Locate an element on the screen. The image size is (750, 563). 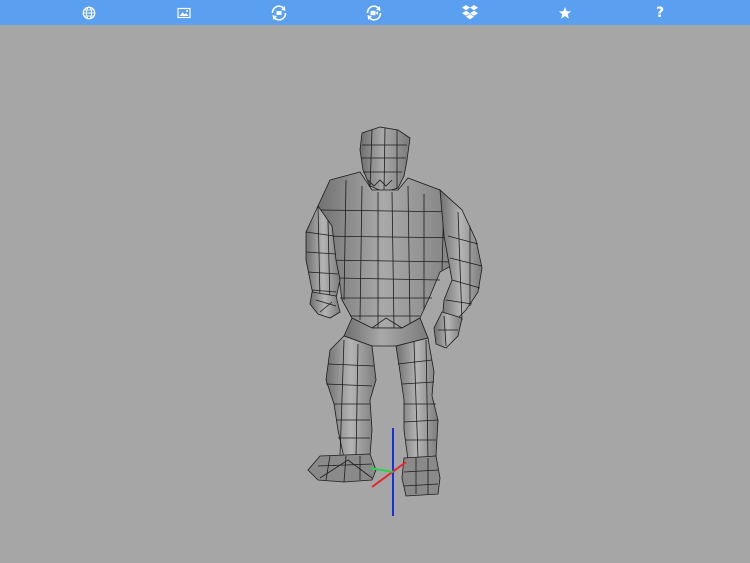
help-icon: ? is located at coordinates (660, 12).